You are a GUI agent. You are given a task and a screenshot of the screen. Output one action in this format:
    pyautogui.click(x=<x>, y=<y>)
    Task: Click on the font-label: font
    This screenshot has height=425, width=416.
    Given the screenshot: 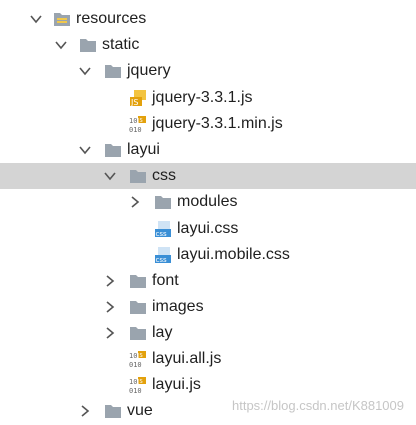 What is the action you would take?
    pyautogui.click(x=165, y=280)
    